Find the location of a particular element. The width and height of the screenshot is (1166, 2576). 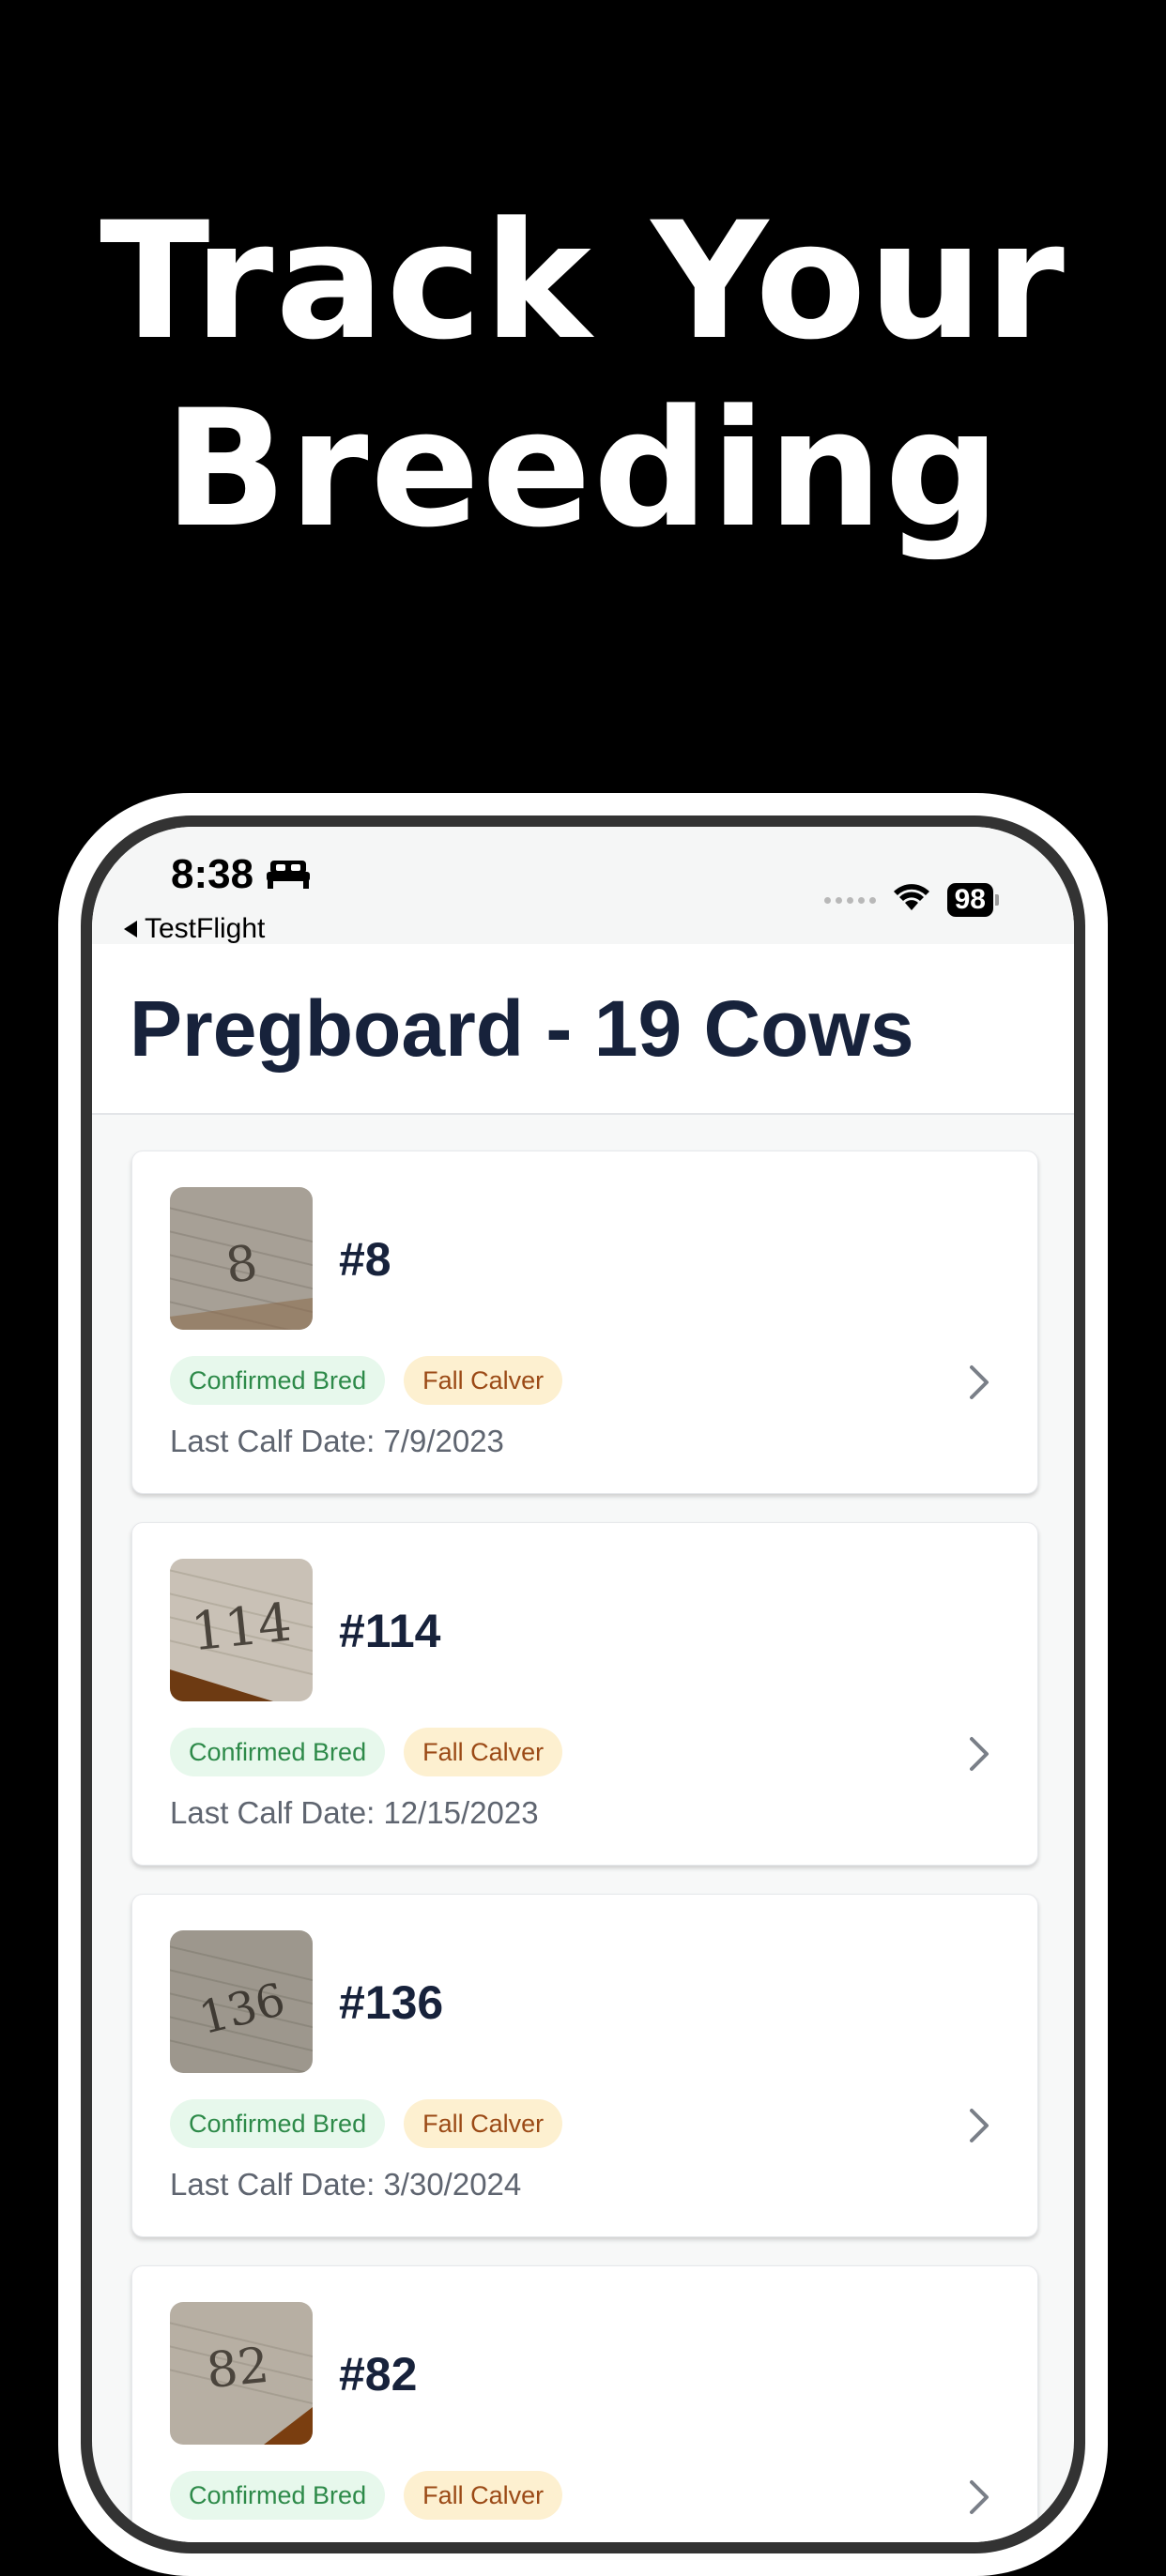

wifi-icon is located at coordinates (911, 900).